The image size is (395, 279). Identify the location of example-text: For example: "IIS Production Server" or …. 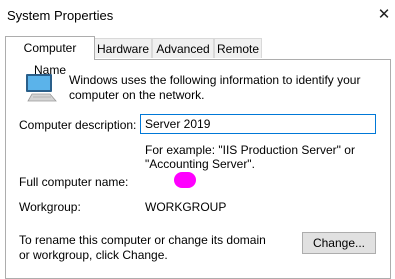
(250, 157).